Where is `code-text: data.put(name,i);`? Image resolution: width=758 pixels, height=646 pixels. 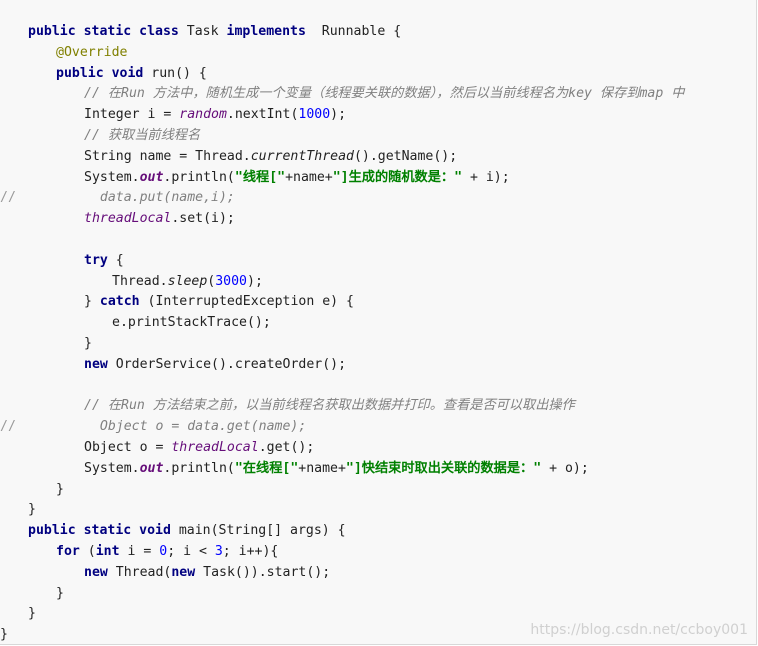 code-text: data.put(name,i); is located at coordinates (159, 198).